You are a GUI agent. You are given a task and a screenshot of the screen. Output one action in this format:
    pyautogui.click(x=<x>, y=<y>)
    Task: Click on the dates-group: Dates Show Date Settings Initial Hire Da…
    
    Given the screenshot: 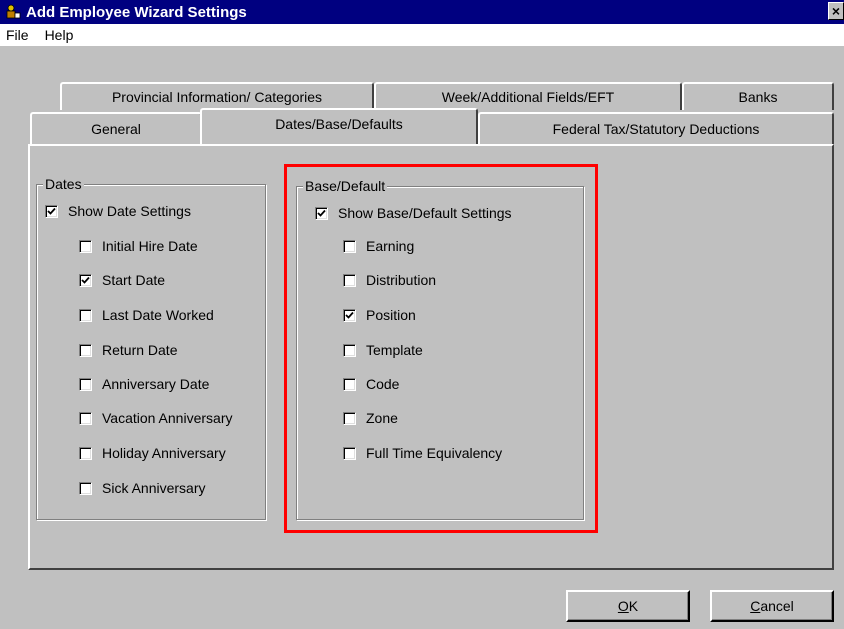 What is the action you would take?
    pyautogui.click(x=151, y=348)
    